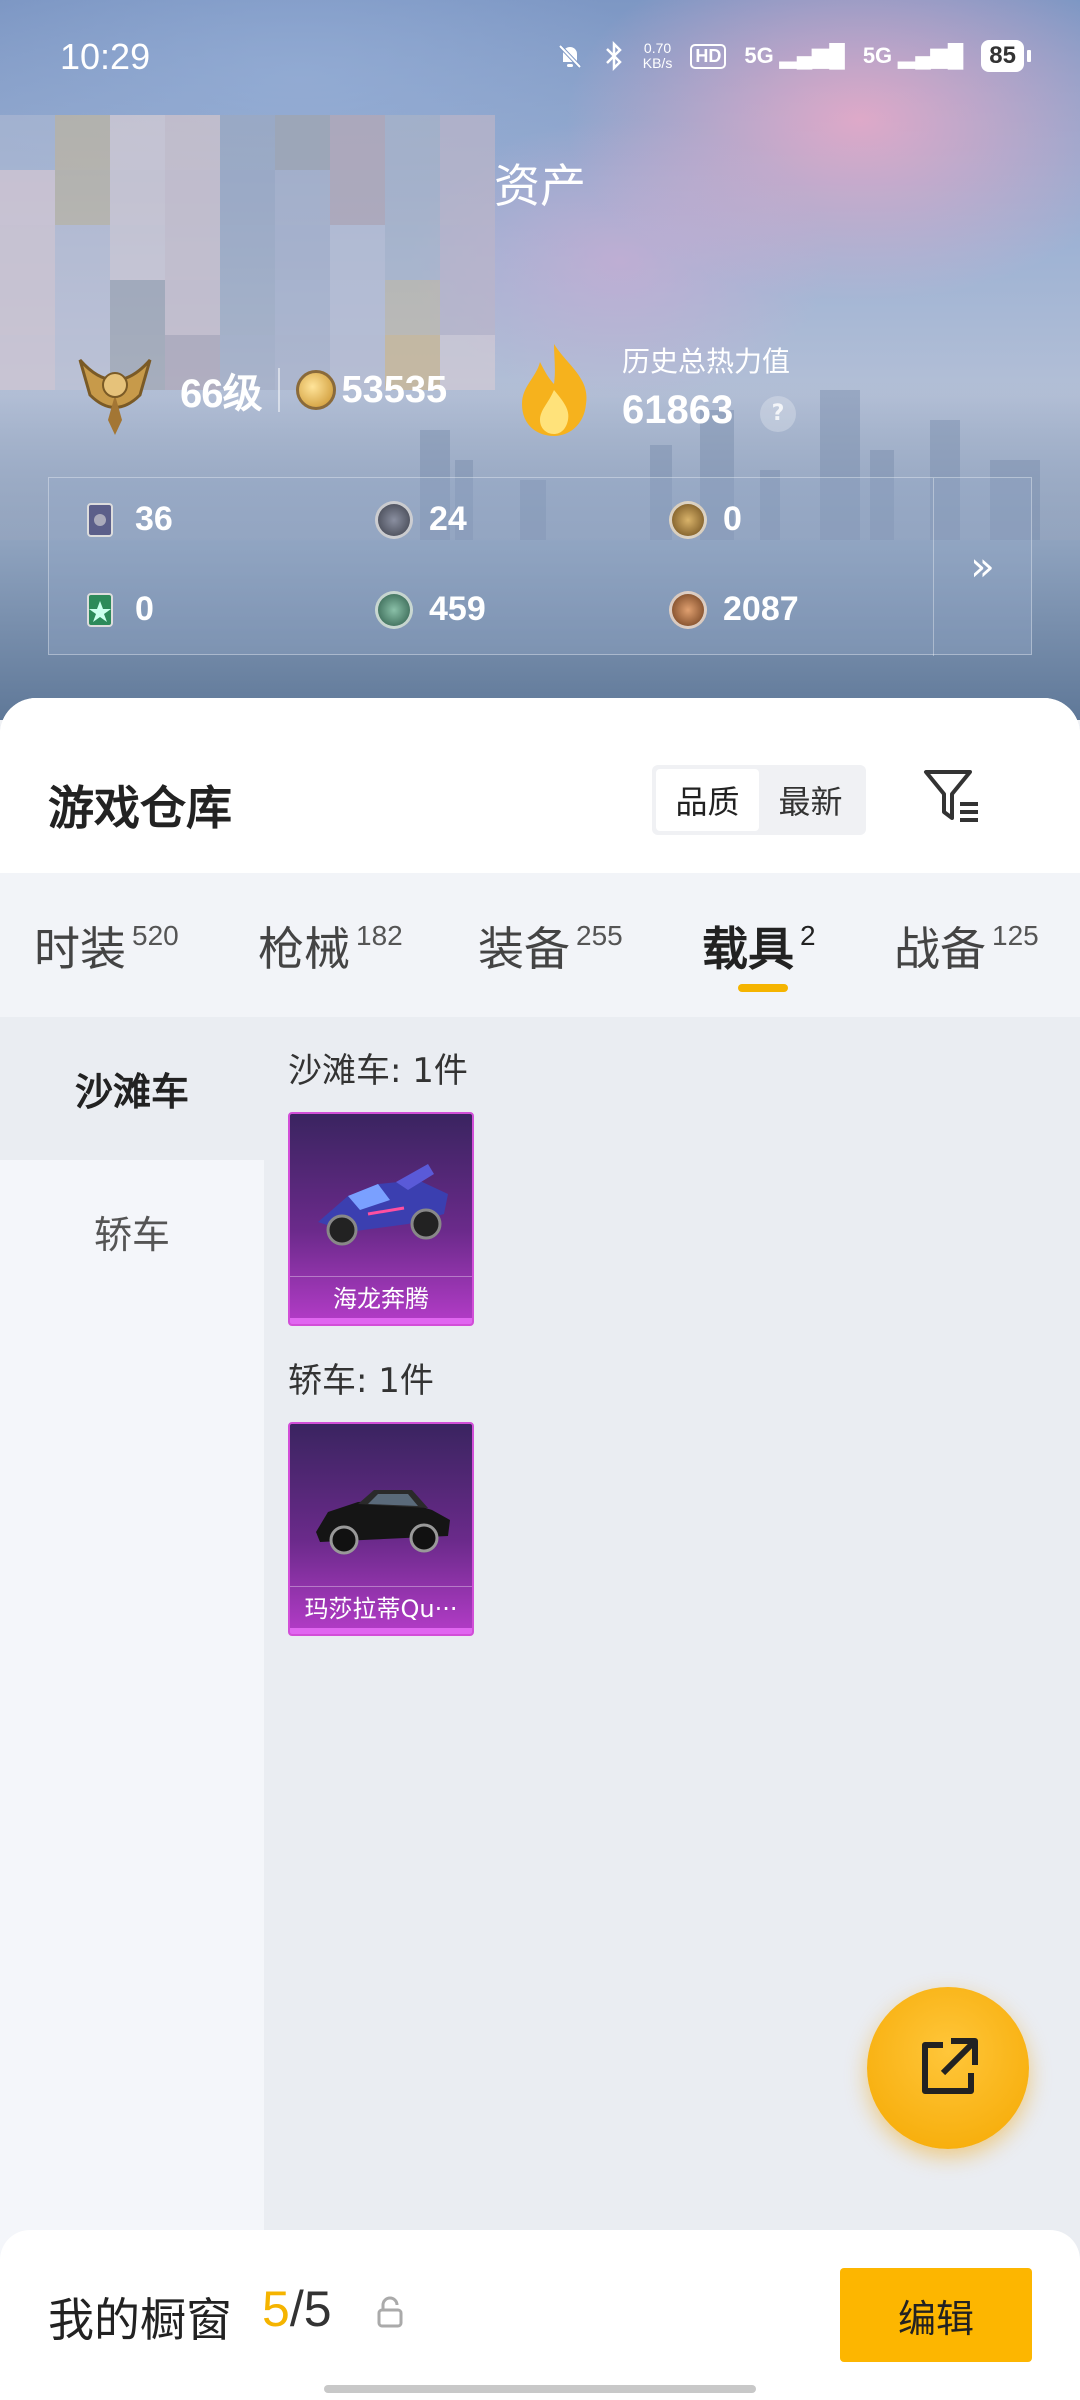 The image size is (1080, 2400). What do you see at coordinates (707, 800) in the screenshot?
I see `sort-quality-button: 品质` at bounding box center [707, 800].